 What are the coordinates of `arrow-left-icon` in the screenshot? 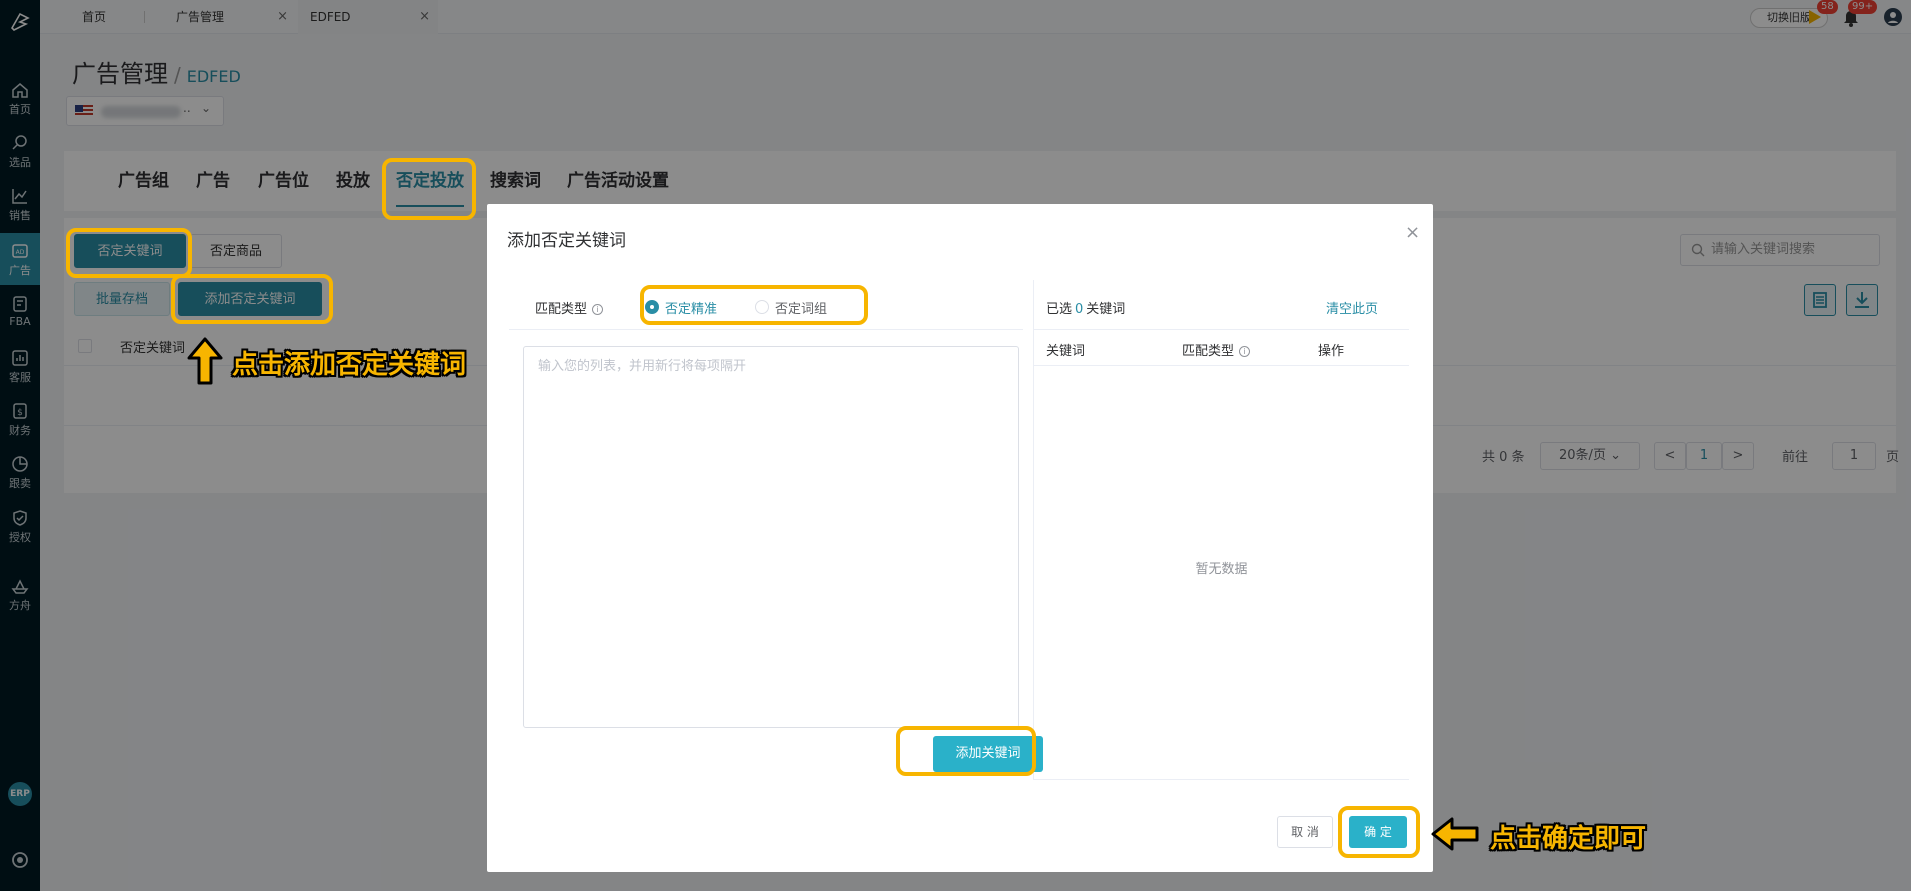 It's located at (1455, 834).